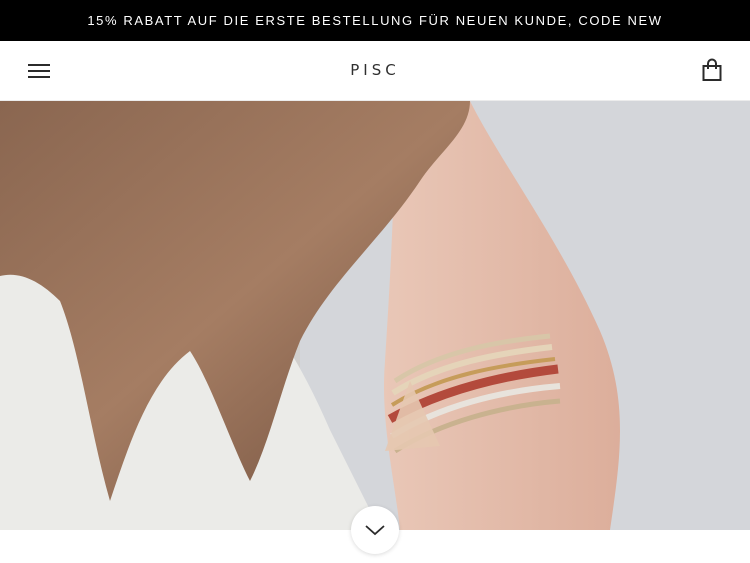 The image size is (750, 563). What do you see at coordinates (712, 70) in the screenshot?
I see `shopping-bag-icon` at bounding box center [712, 70].